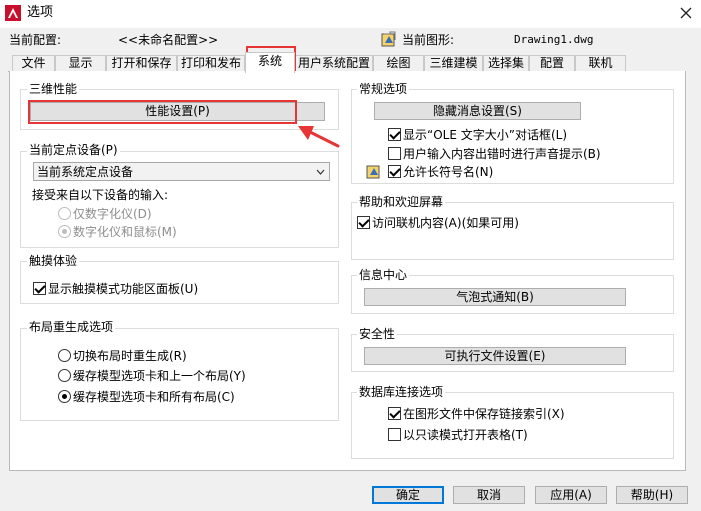 This screenshot has width=701, height=511. What do you see at coordinates (465, 435) in the screenshot?
I see `readonly-tables-label: 以只读模式打开表格(T)` at bounding box center [465, 435].